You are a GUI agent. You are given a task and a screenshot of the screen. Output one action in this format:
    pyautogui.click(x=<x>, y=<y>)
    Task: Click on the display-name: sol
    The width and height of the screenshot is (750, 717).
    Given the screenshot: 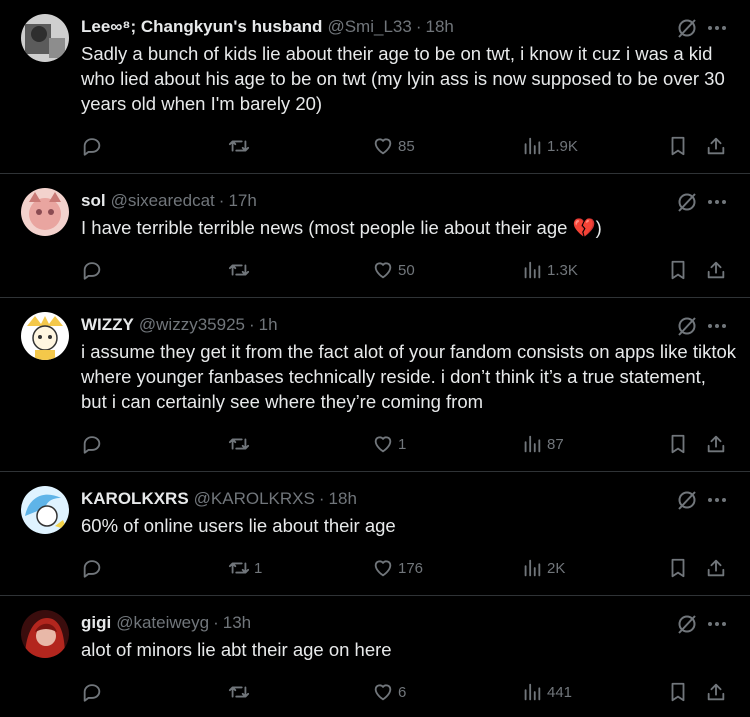 What is the action you would take?
    pyautogui.click(x=93, y=201)
    